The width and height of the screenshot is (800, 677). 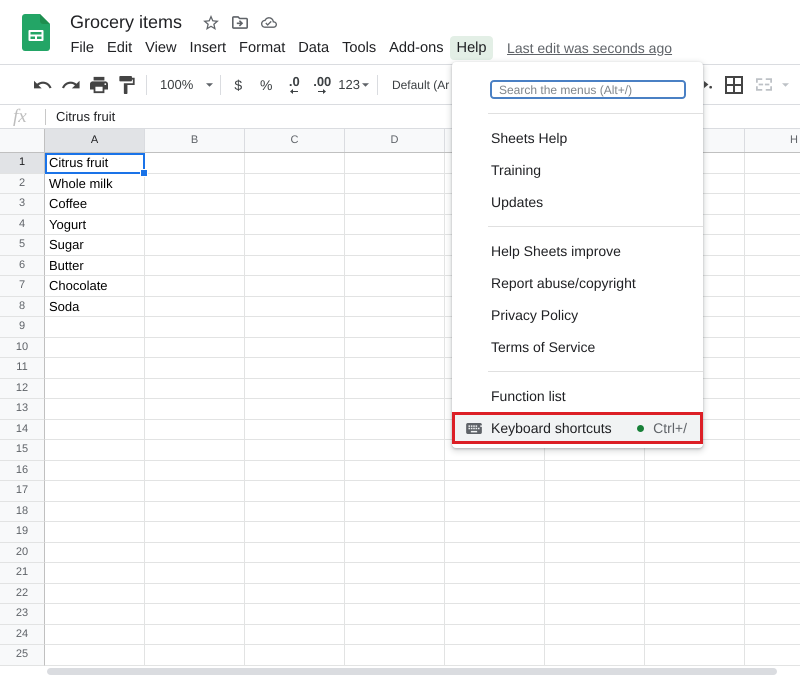 What do you see at coordinates (295, 140) in the screenshot?
I see `column-header: C` at bounding box center [295, 140].